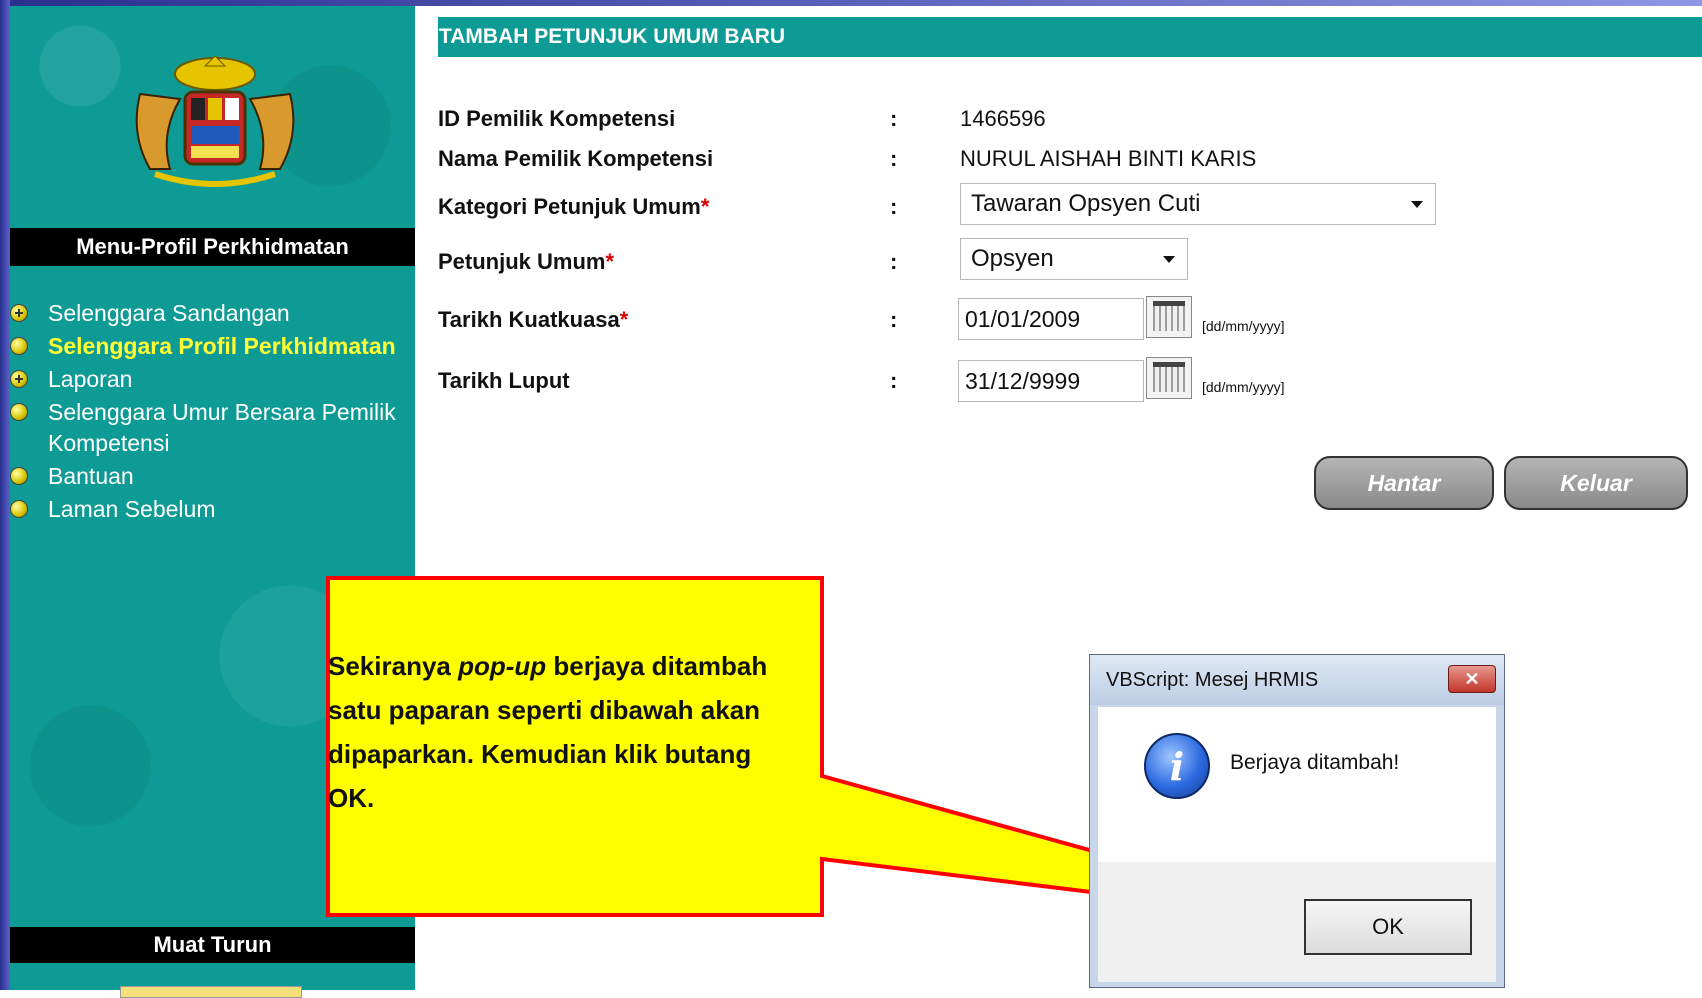 Image resolution: width=1702 pixels, height=998 pixels. What do you see at coordinates (1177, 766) in the screenshot?
I see `info-icon: i` at bounding box center [1177, 766].